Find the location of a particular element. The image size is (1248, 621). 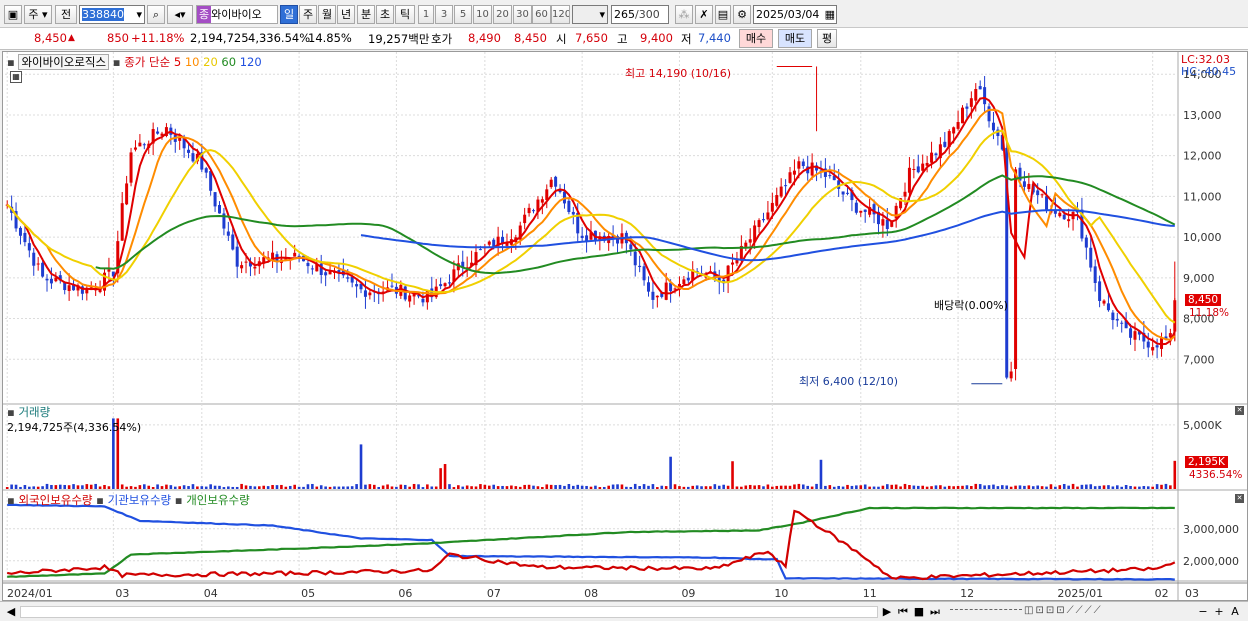

last-page-icon: ⏭ is located at coordinates (935, 612).